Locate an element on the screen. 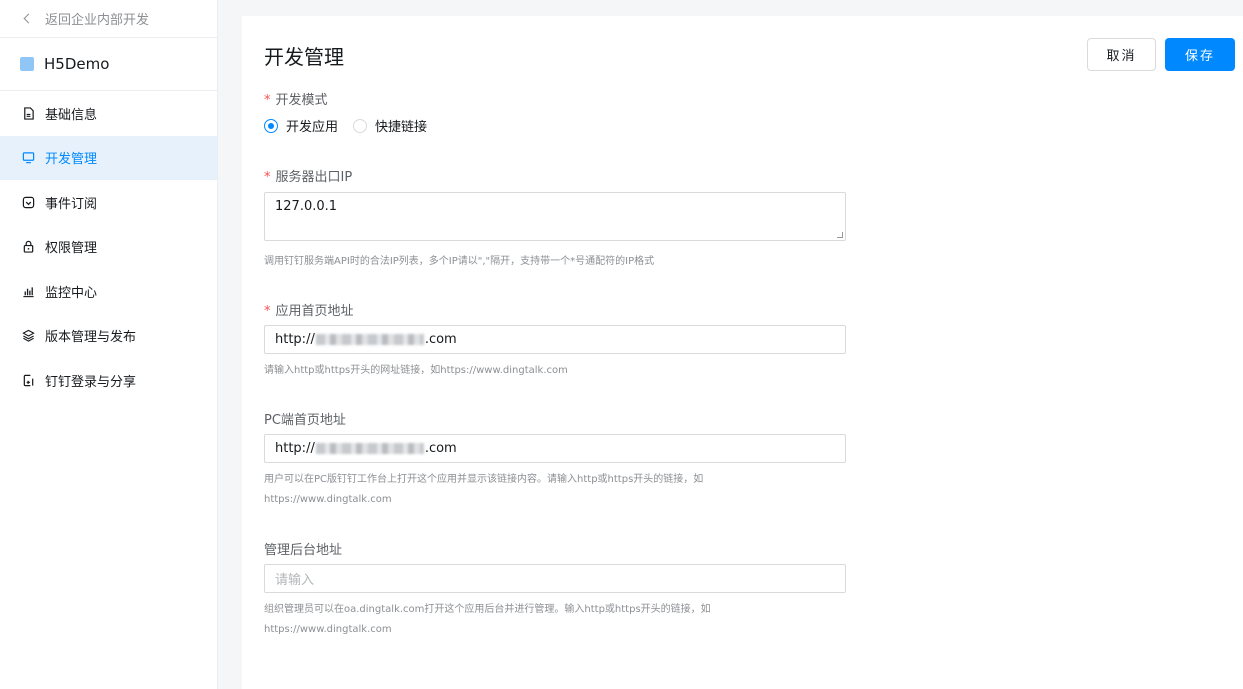  sidebar-item-dev-management: 开发管理 is located at coordinates (108, 157).